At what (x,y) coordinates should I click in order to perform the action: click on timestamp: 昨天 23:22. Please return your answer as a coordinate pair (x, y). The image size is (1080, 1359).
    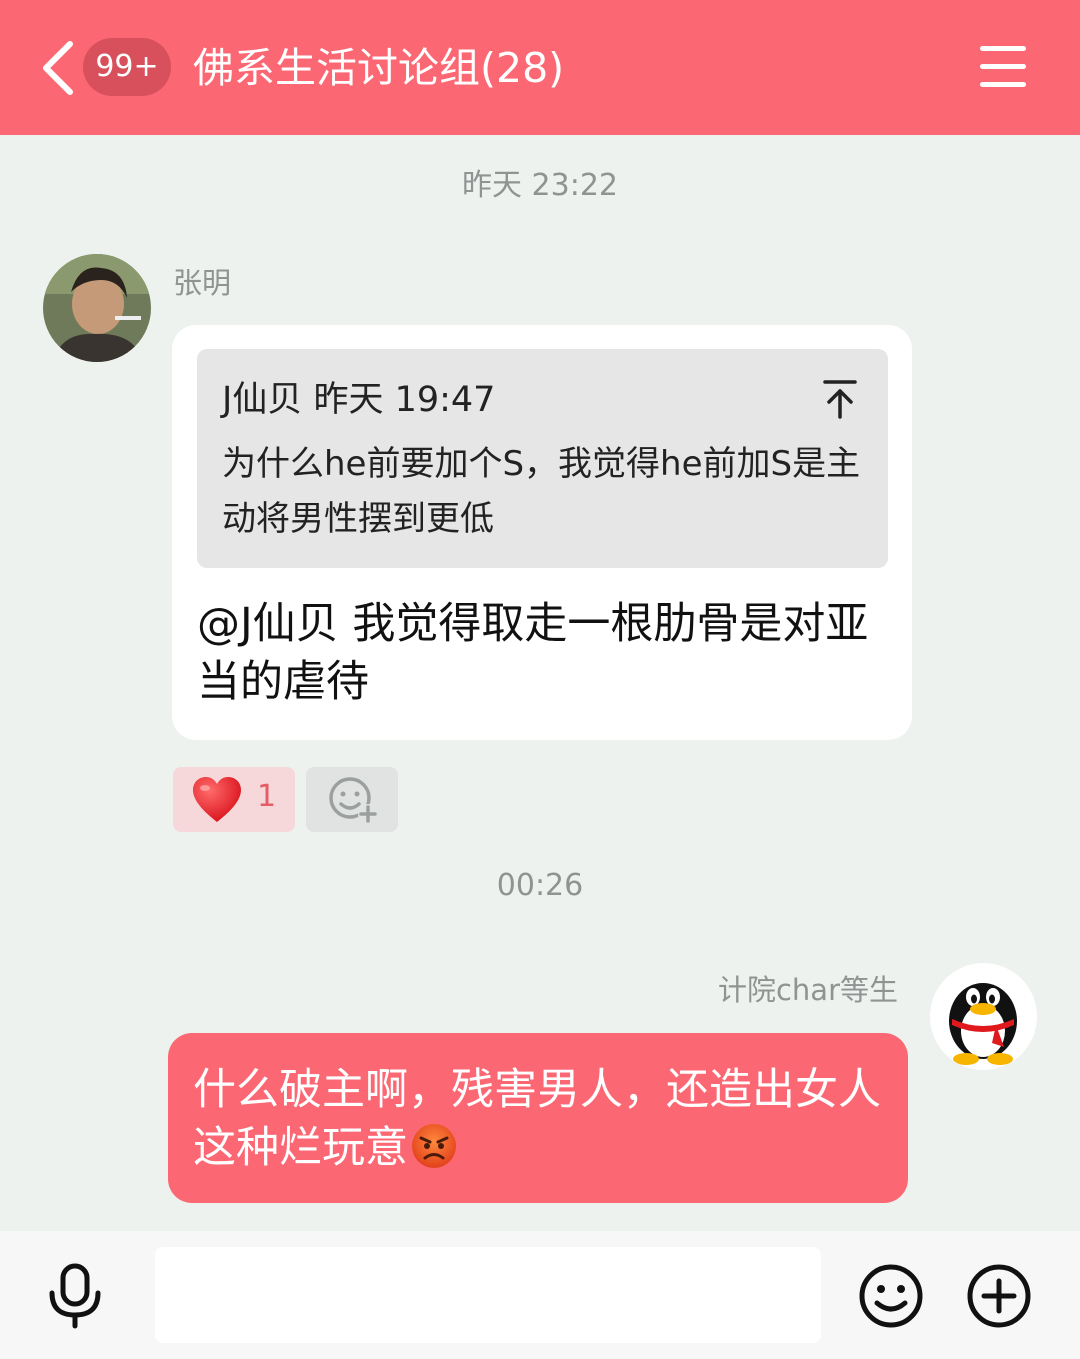
    Looking at the image, I should click on (540, 185).